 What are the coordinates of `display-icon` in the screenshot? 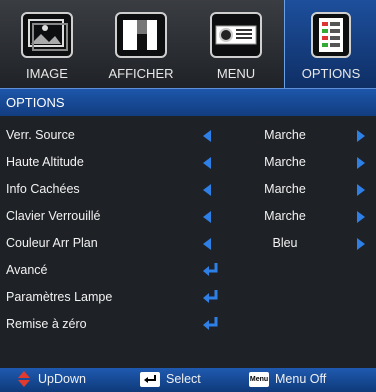 It's located at (141, 35).